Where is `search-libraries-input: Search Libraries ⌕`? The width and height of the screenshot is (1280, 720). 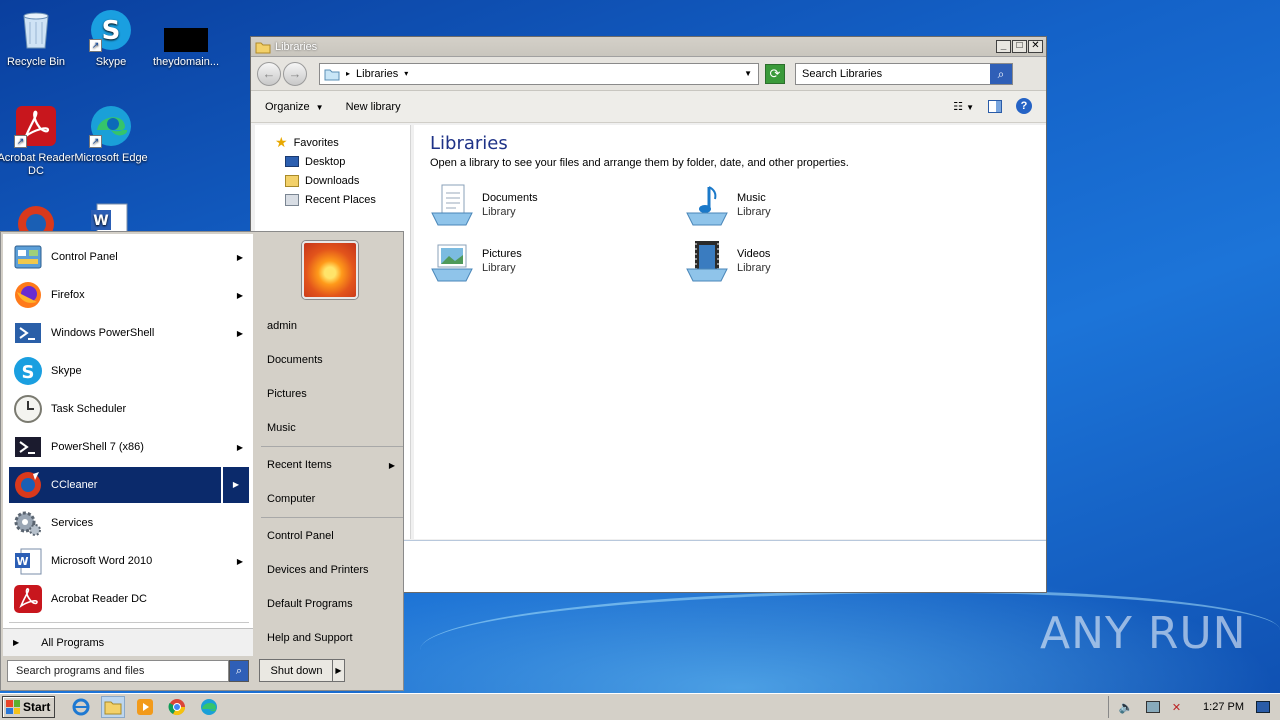
search-libraries-input: Search Libraries ⌕ is located at coordinates (904, 73).